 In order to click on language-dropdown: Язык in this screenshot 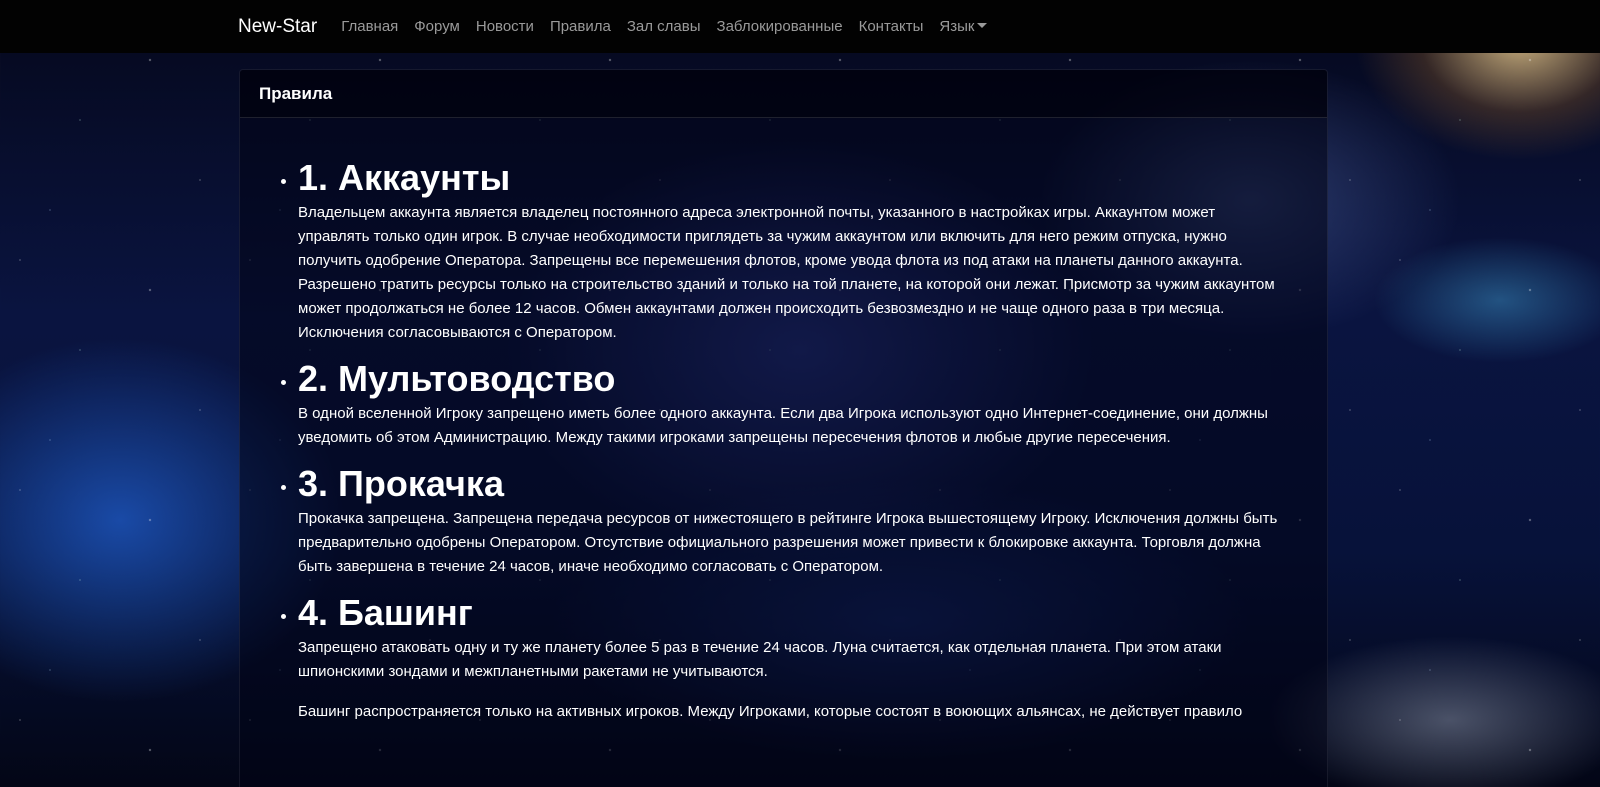, I will do `click(963, 26)`.